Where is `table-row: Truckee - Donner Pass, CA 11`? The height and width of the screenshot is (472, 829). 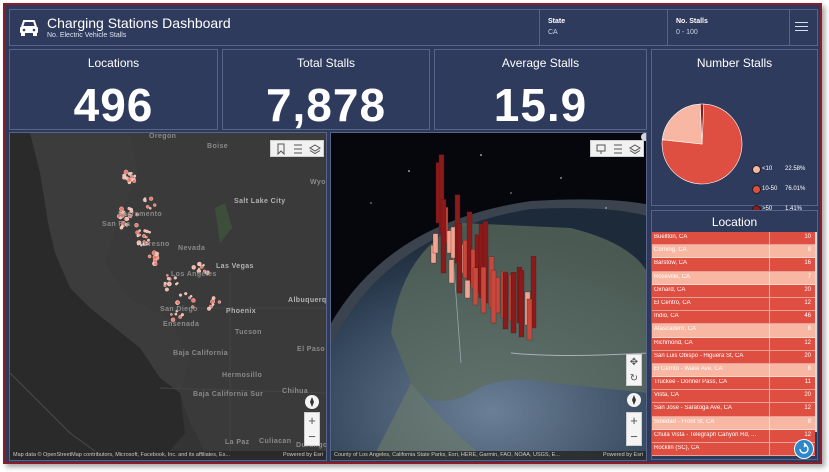 table-row: Truckee - Donner Pass, CA 11 is located at coordinates (733, 384).